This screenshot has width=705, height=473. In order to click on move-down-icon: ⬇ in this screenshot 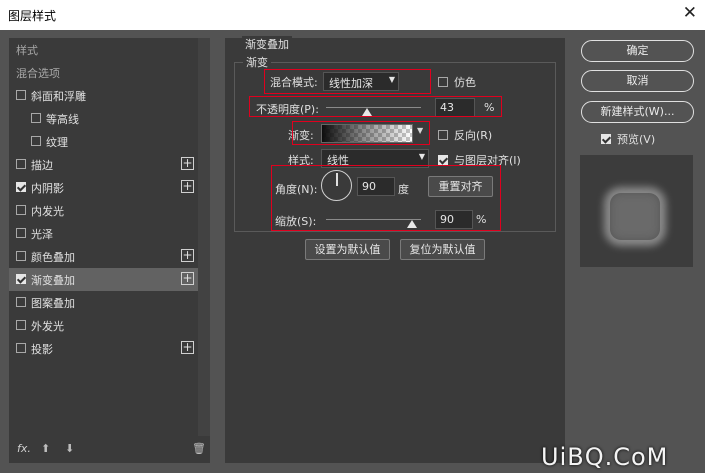, I will do `click(69, 448)`.